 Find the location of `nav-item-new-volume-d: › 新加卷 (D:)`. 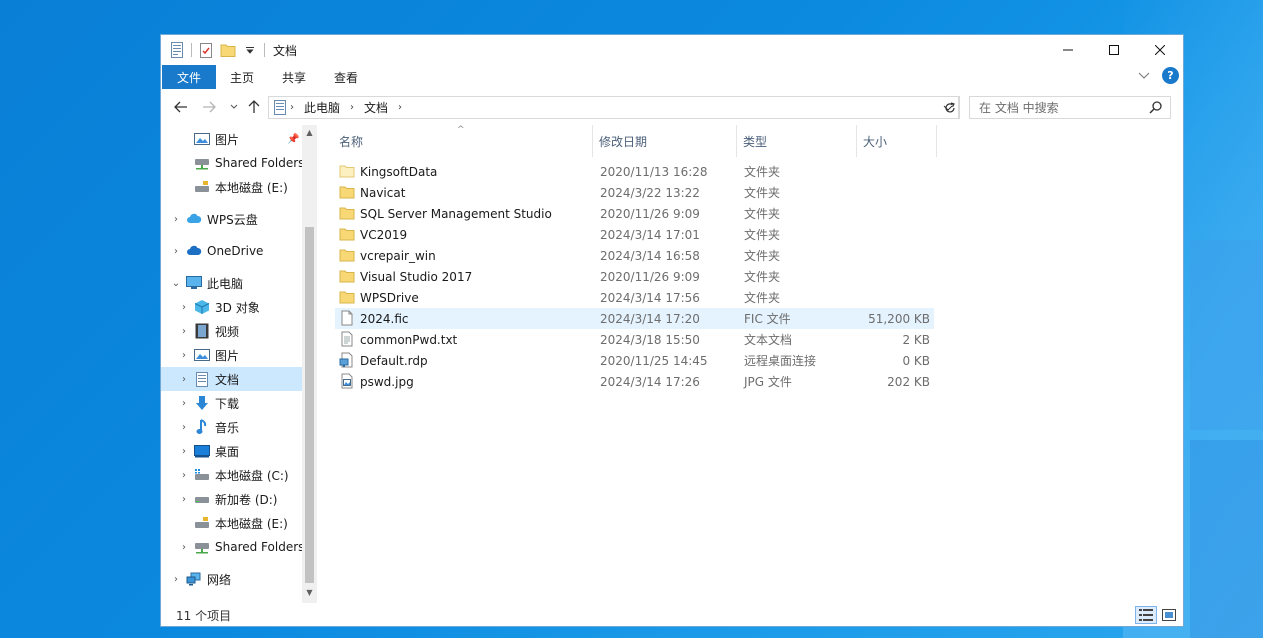

nav-item-new-volume-d: › 新加卷 (D:) is located at coordinates (231, 499).